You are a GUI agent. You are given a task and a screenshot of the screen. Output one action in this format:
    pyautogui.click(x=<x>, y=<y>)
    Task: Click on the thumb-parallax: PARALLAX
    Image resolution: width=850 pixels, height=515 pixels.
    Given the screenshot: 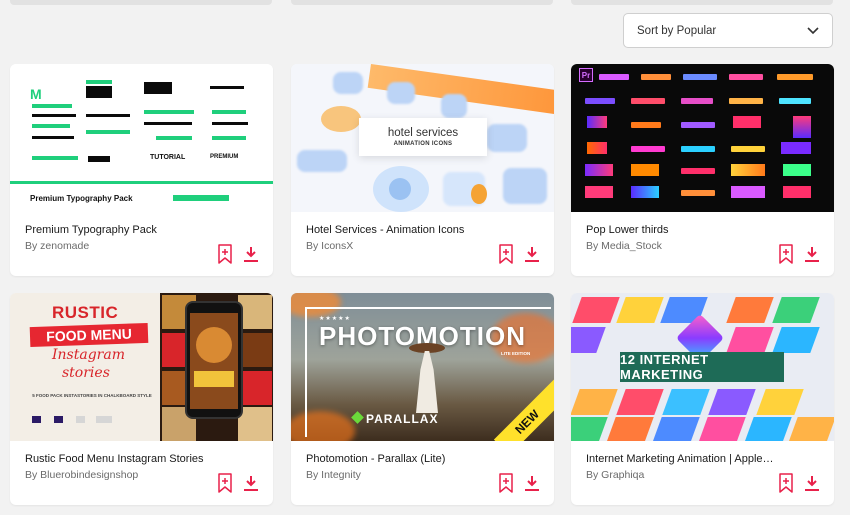 What is the action you would take?
    pyautogui.click(x=402, y=419)
    